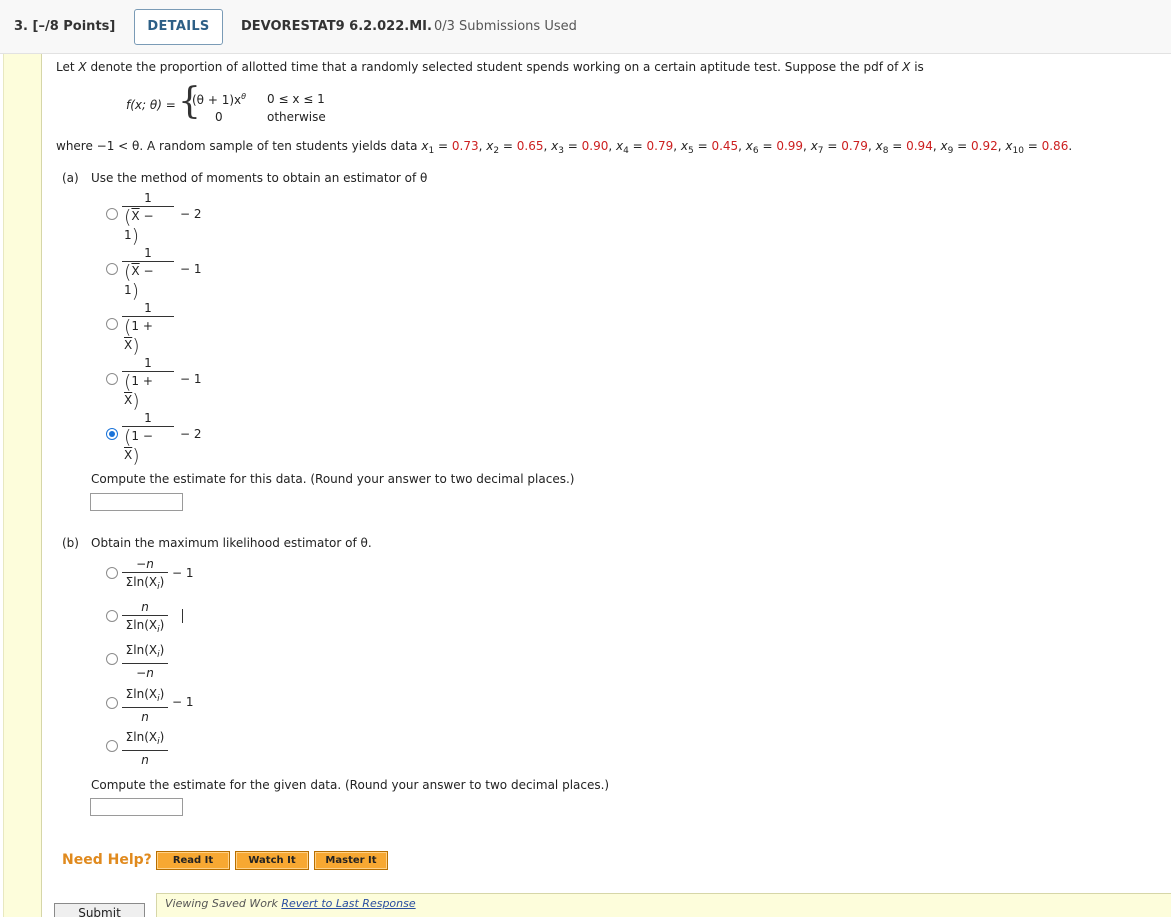  What do you see at coordinates (191, 379) in the screenshot?
I see `part-a-option-4-suffix: − 1` at bounding box center [191, 379].